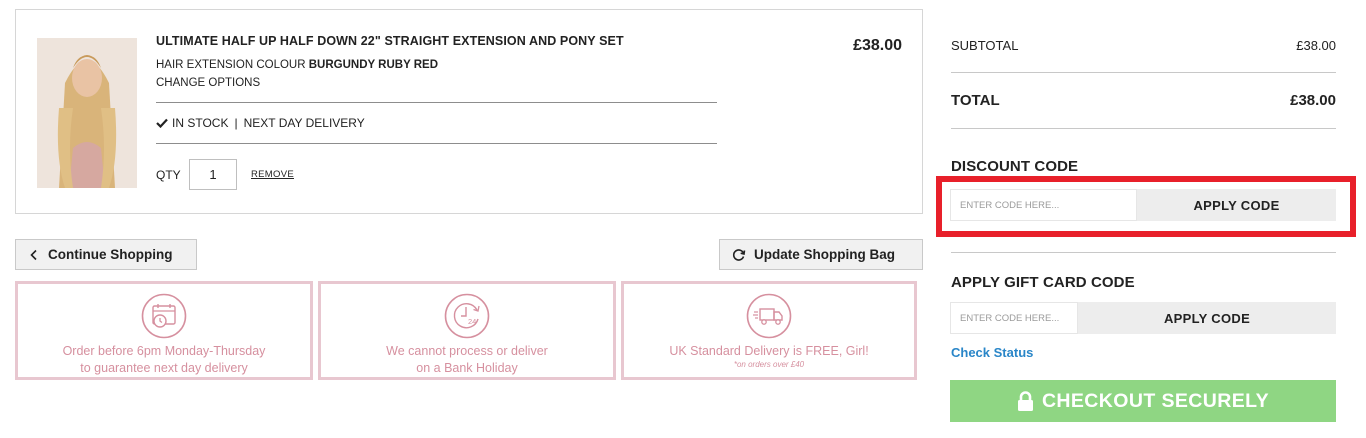 This screenshot has width=1366, height=438. Describe the element at coordinates (992, 352) in the screenshot. I see `check-status-link: Check Status` at that location.